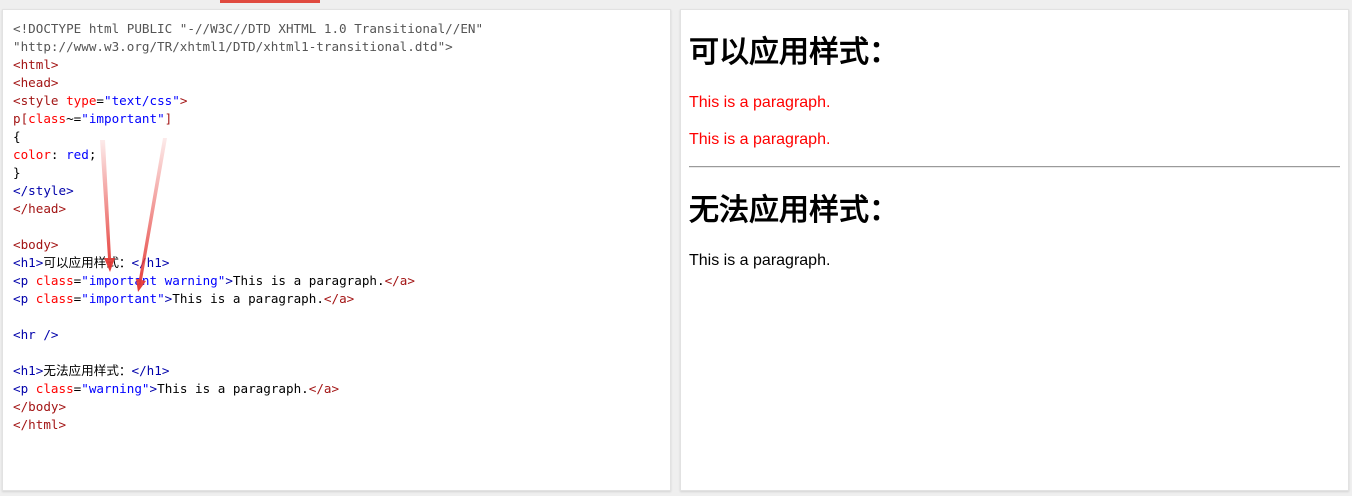 The image size is (1352, 496). What do you see at coordinates (43, 190) in the screenshot?
I see `code-token: </style>` at bounding box center [43, 190].